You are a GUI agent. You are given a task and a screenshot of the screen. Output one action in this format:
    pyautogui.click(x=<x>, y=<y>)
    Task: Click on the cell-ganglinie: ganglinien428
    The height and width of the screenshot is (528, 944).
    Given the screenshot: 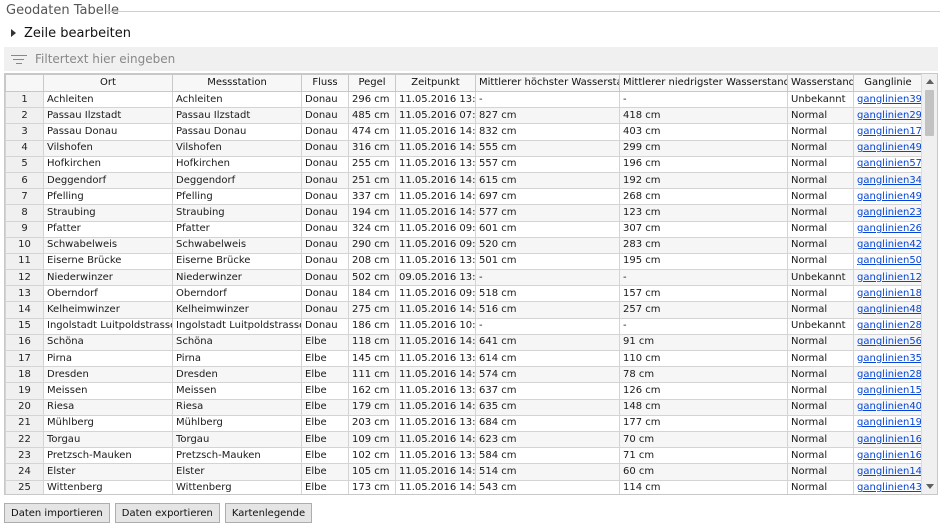 What is the action you would take?
    pyautogui.click(x=888, y=245)
    